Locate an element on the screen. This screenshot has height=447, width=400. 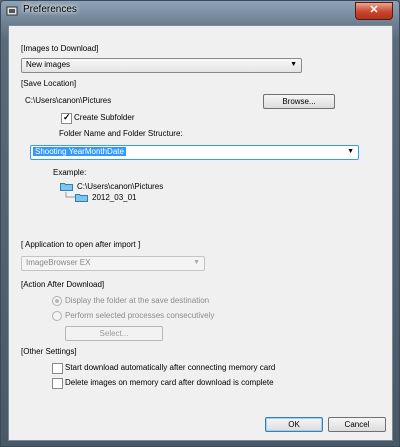
delete-after-download-checkbox is located at coordinates (57, 383).